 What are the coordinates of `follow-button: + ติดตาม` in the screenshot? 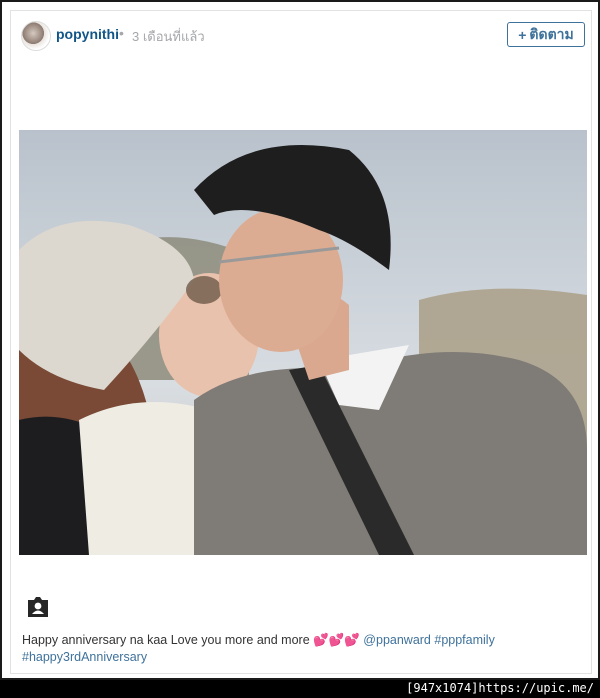 It's located at (546, 34).